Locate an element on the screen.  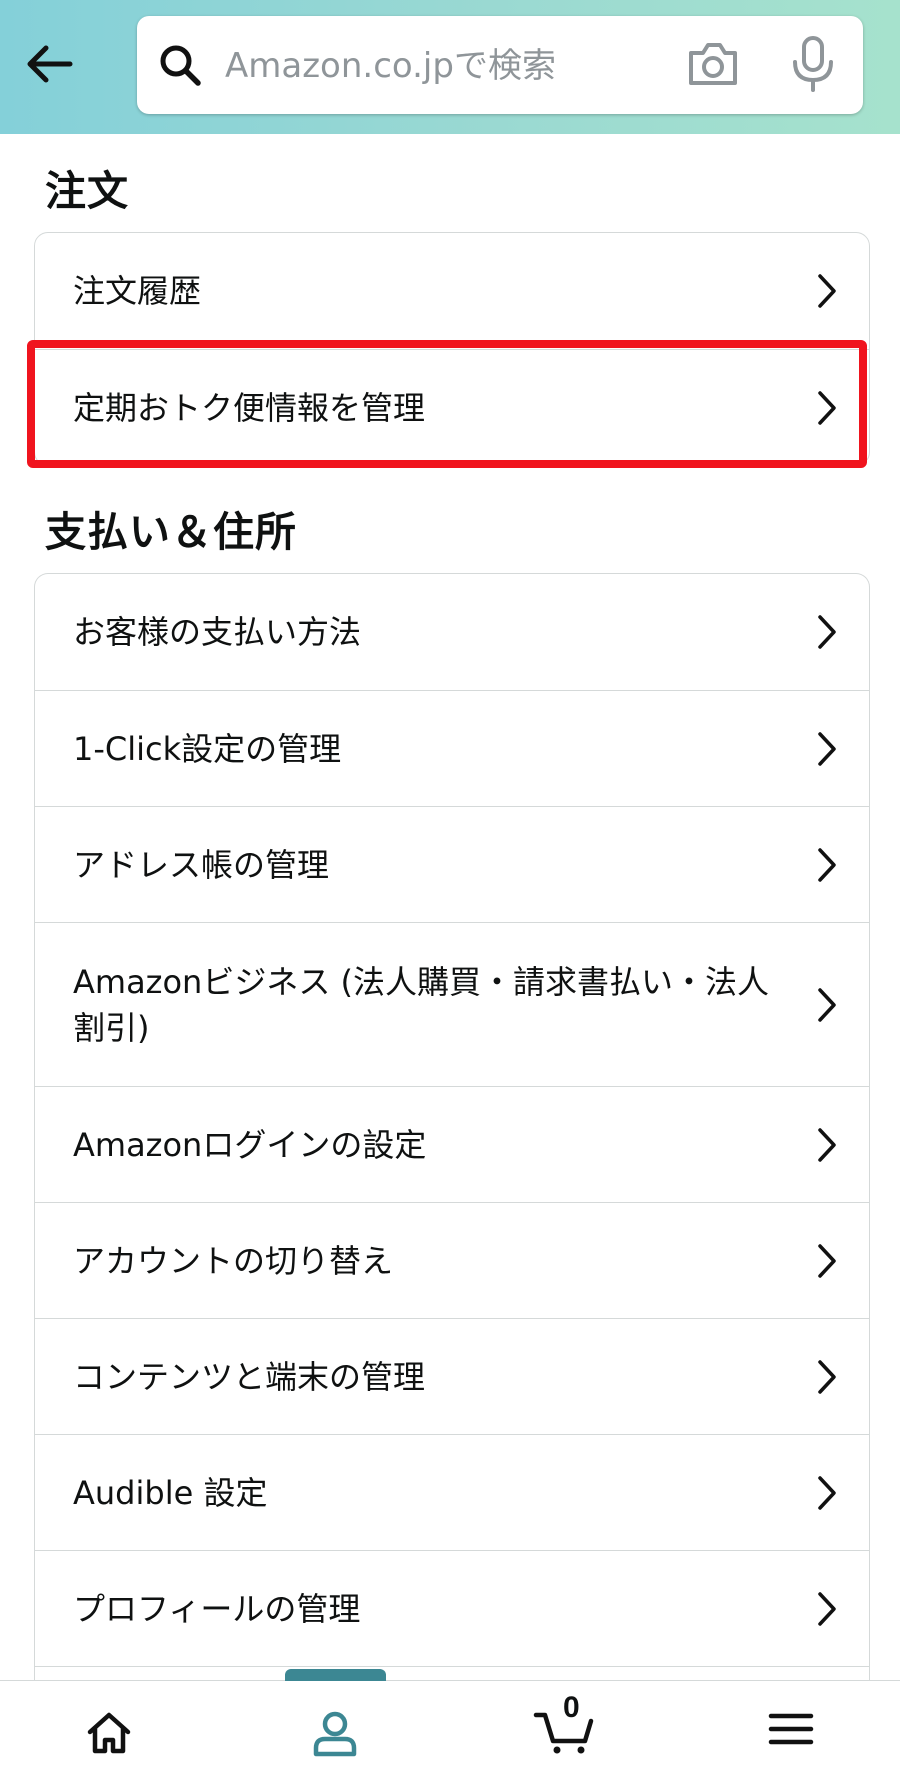
search-box is located at coordinates (500, 65).